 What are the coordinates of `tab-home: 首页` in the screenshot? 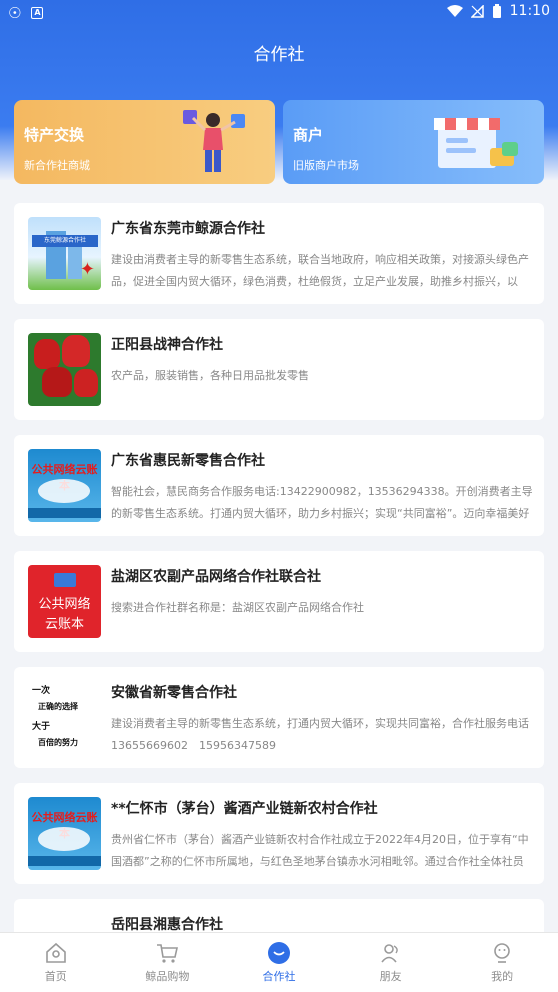 It's located at (56, 962).